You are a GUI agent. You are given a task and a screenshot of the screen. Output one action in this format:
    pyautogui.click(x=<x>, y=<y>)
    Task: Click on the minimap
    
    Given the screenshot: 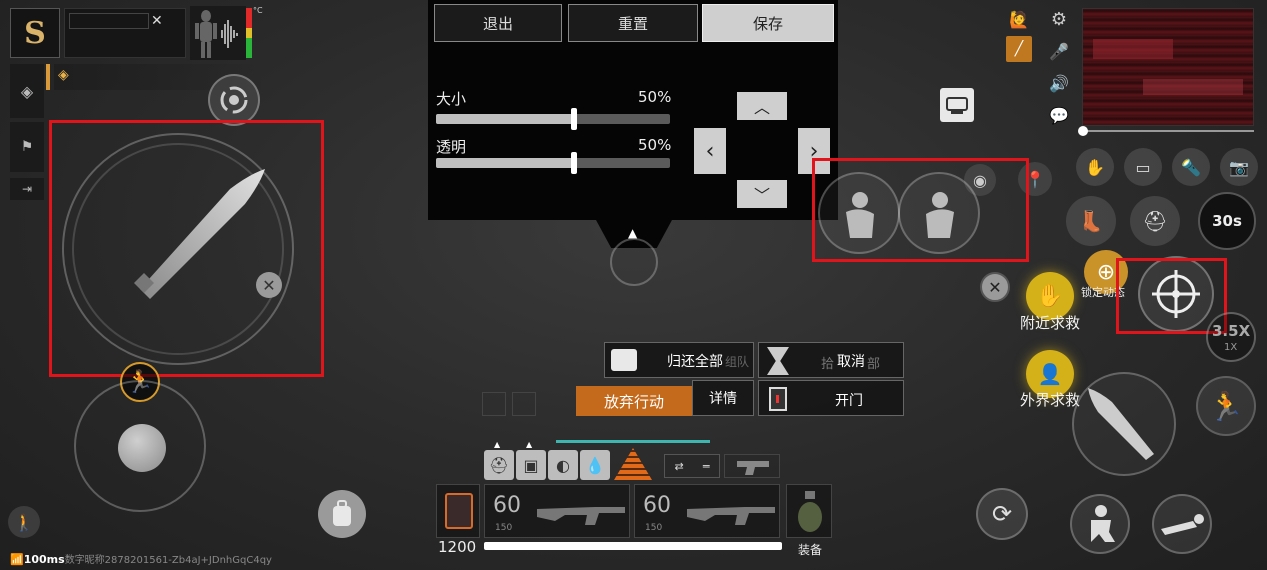 What is the action you would take?
    pyautogui.click(x=1168, y=67)
    